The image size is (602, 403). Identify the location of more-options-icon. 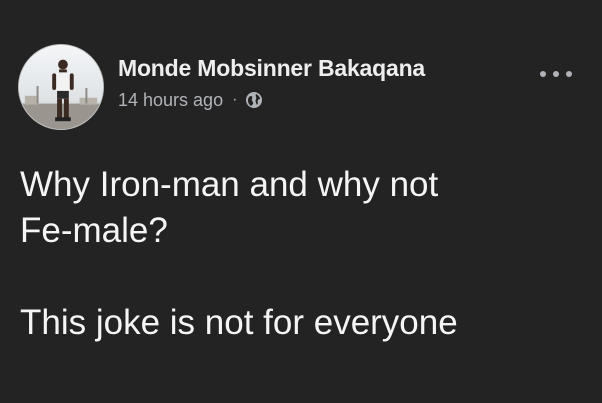
(556, 74).